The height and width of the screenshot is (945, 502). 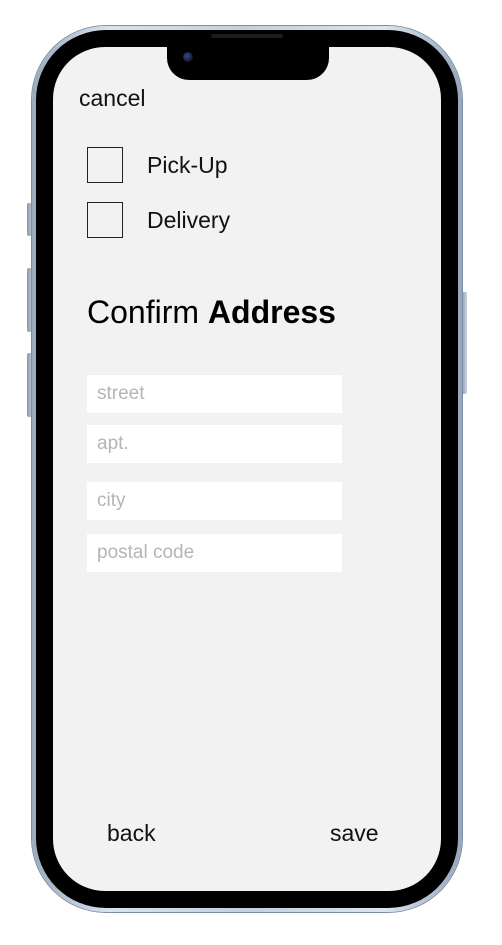 What do you see at coordinates (189, 219) in the screenshot?
I see `delivery-label: Delivery` at bounding box center [189, 219].